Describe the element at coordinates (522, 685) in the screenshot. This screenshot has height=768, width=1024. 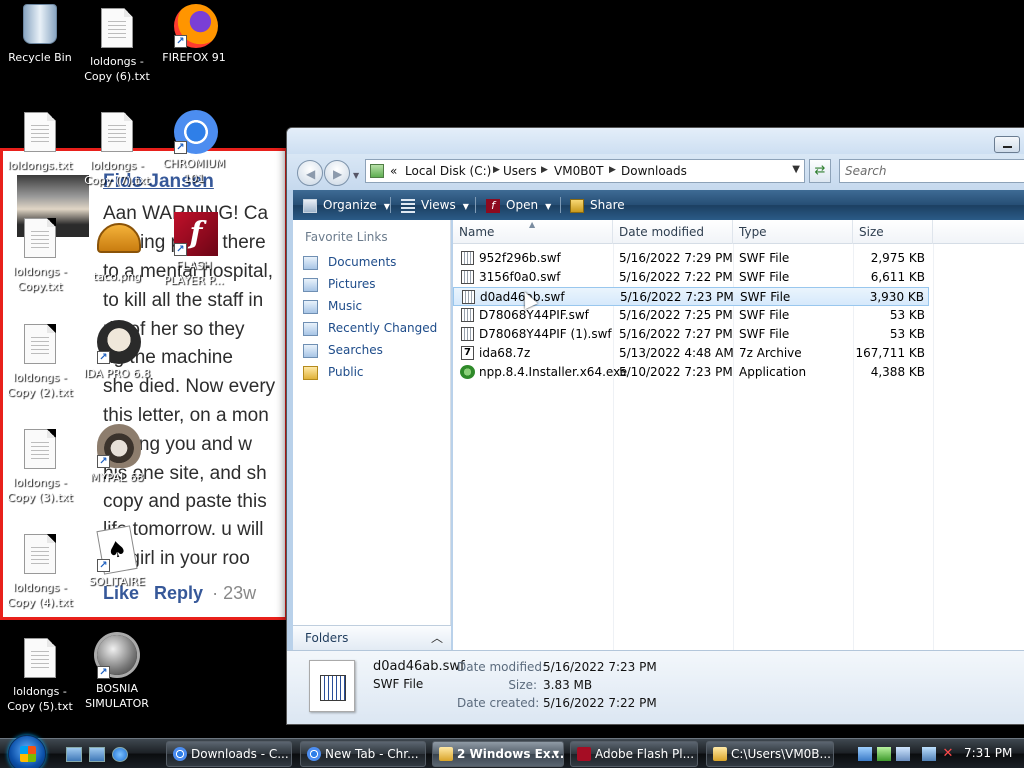
I see `detail-size-label: Size:` at that location.